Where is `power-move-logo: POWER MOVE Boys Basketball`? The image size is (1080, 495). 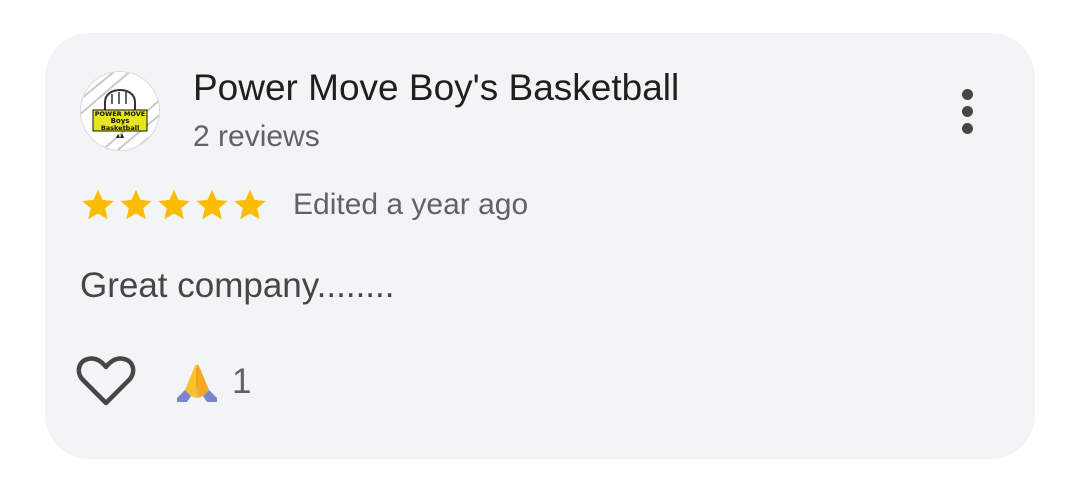 power-move-logo: POWER MOVE Boys Basketball is located at coordinates (120, 111).